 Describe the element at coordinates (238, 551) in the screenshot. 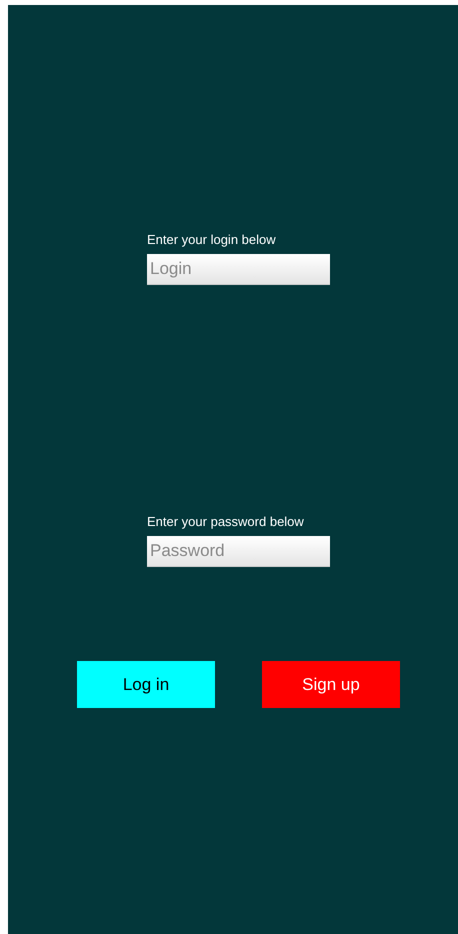

I see `input-field: Password` at that location.